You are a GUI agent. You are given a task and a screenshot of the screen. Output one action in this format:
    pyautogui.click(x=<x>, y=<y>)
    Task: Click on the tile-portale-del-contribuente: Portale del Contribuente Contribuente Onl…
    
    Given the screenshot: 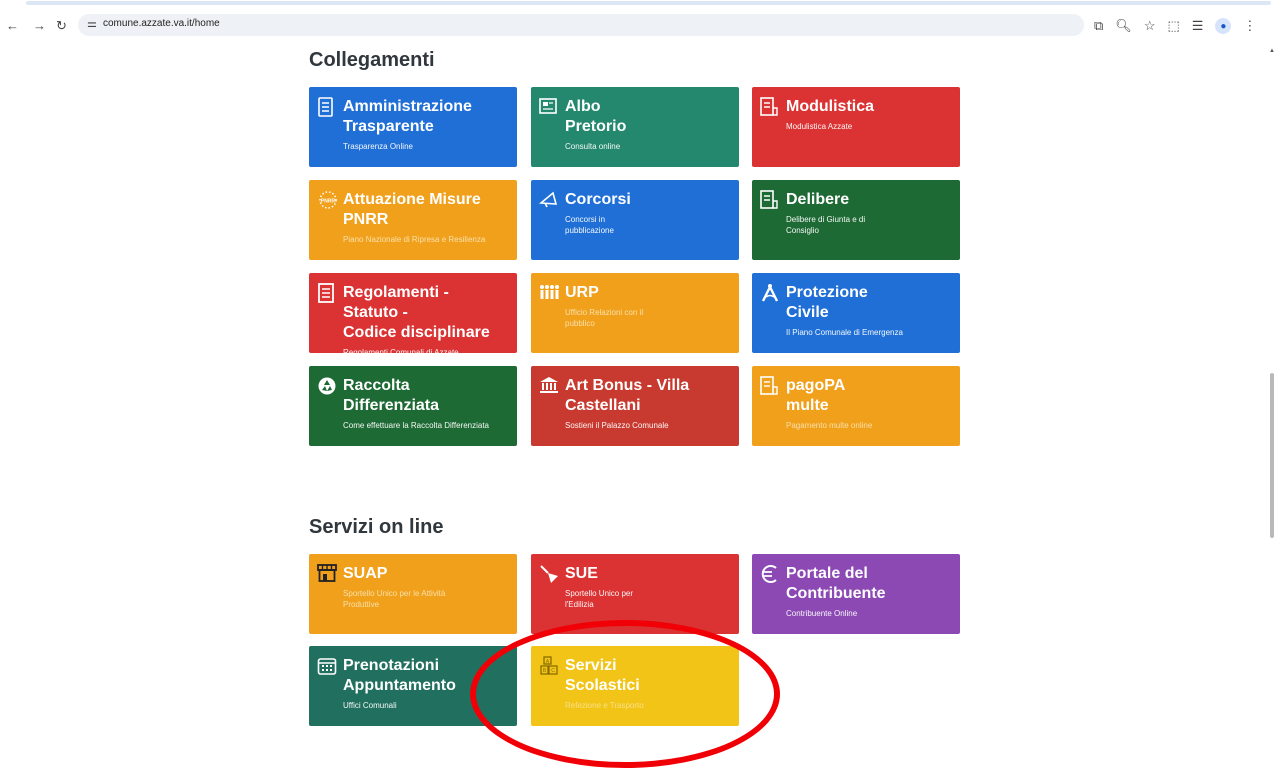 What is the action you would take?
    pyautogui.click(x=856, y=594)
    